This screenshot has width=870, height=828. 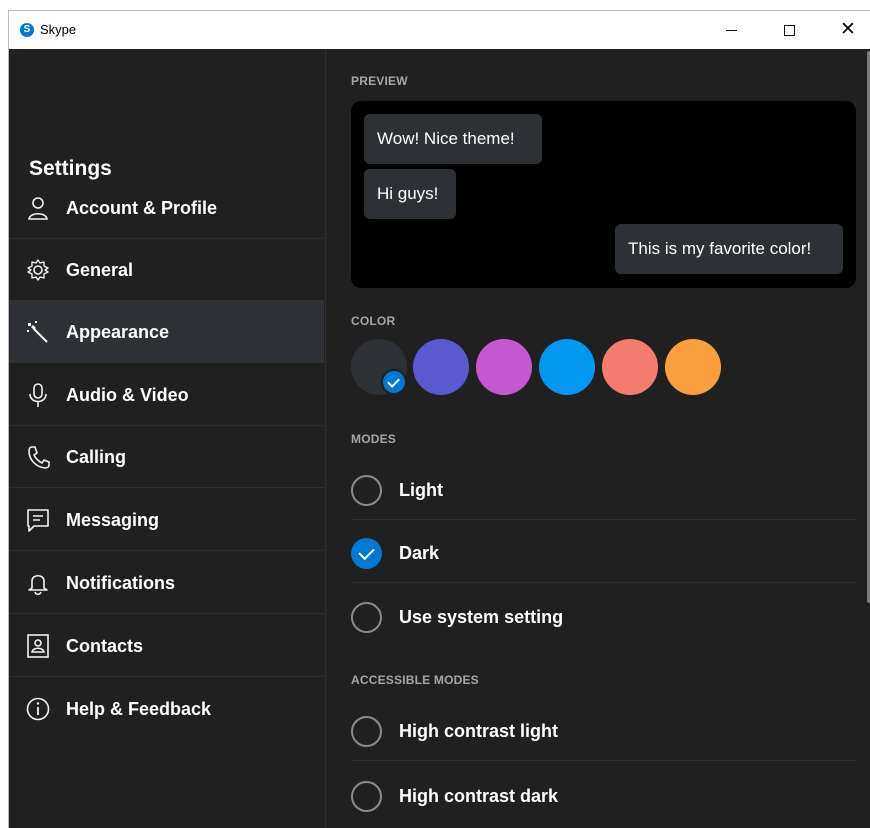 I want to click on mode-option-high-contrast-light: High contrast light, so click(x=603, y=729).